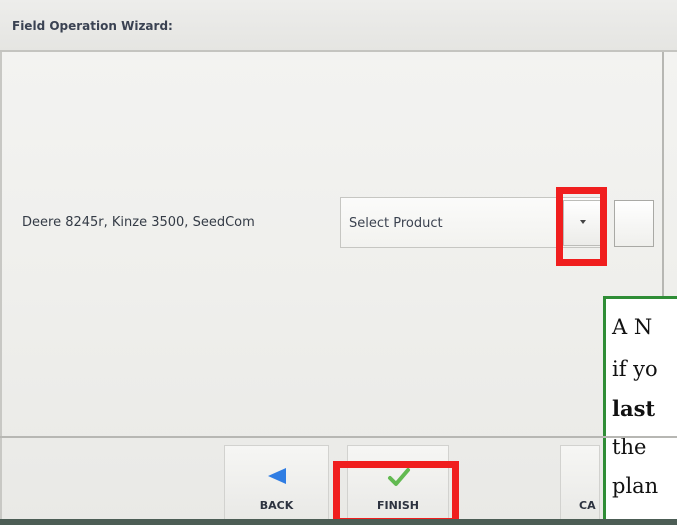 This screenshot has height=525, width=677. What do you see at coordinates (587, 505) in the screenshot?
I see `cancel-label: CA` at bounding box center [587, 505].